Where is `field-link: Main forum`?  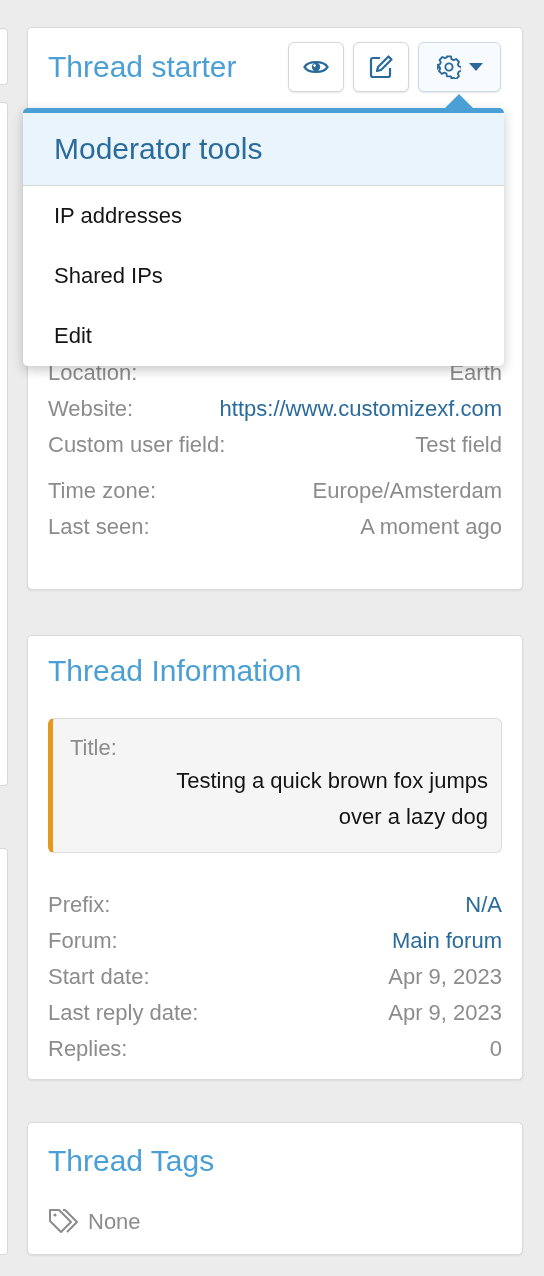 field-link: Main forum is located at coordinates (446, 941).